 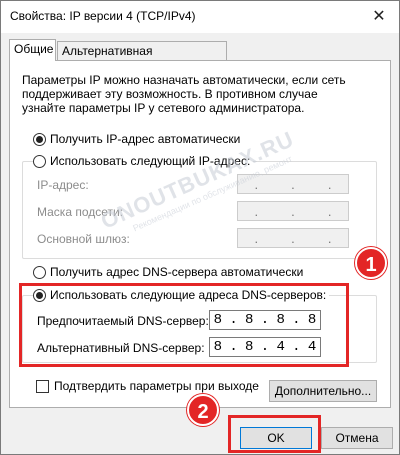 What do you see at coordinates (32, 50) in the screenshot?
I see `tab-general: Общие` at bounding box center [32, 50].